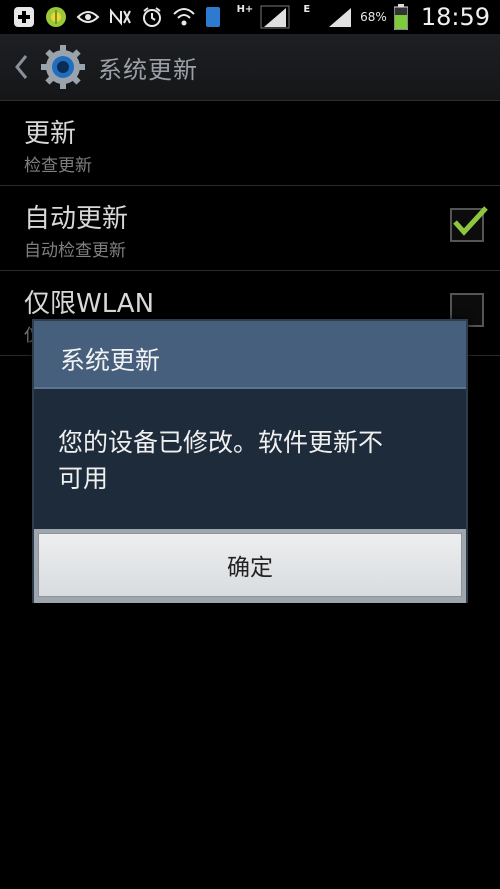  I want to click on dialog-message-line: 您的设备已修改。软件更新不, so click(221, 442).